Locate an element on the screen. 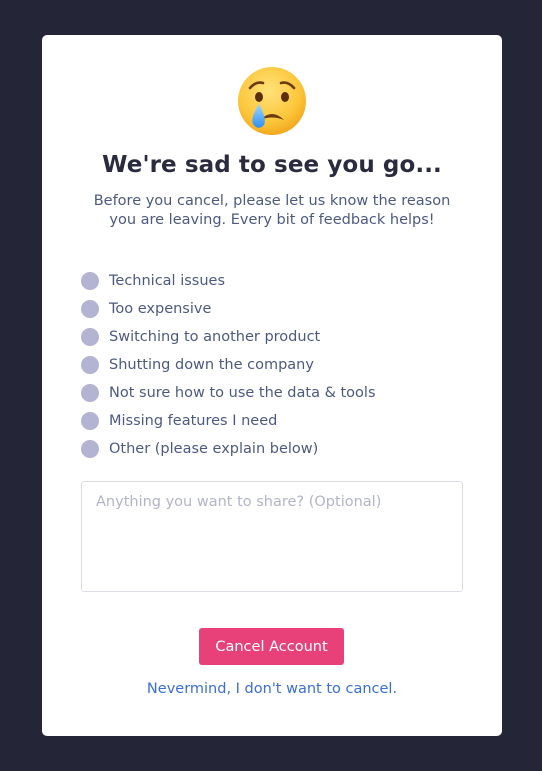  reason-label: Too expensive is located at coordinates (160, 309).